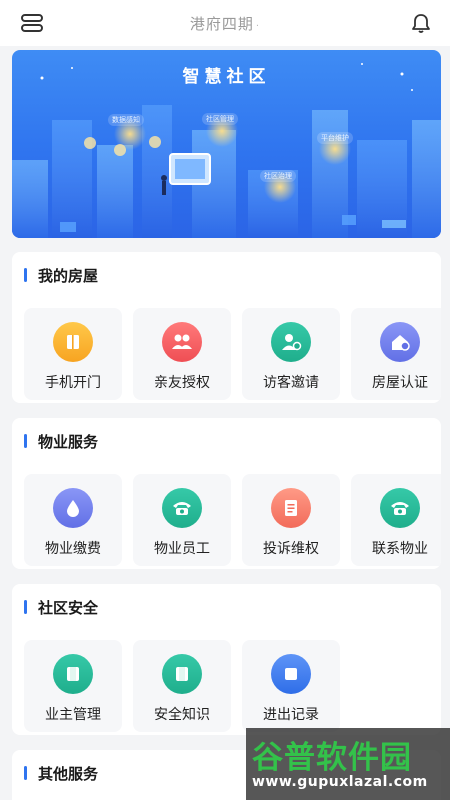 This screenshot has height=800, width=450. Describe the element at coordinates (73, 342) in the screenshot. I see `door-icon` at that location.